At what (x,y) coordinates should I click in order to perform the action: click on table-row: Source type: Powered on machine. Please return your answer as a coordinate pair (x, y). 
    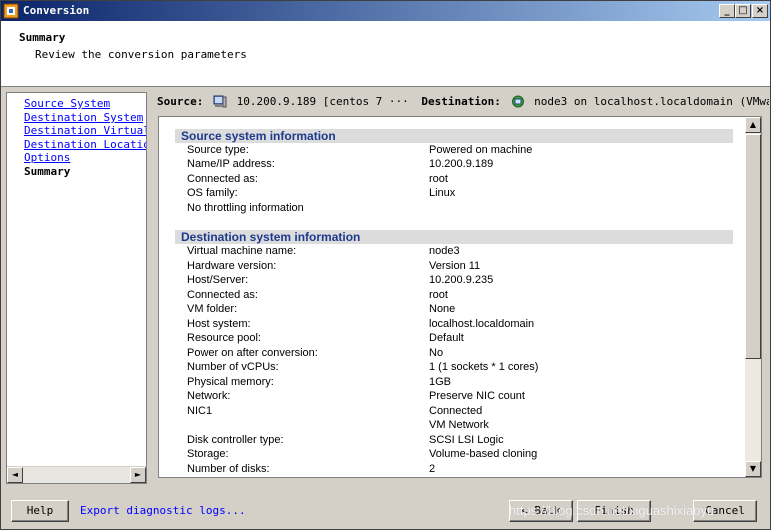
    Looking at the image, I should click on (360, 150).